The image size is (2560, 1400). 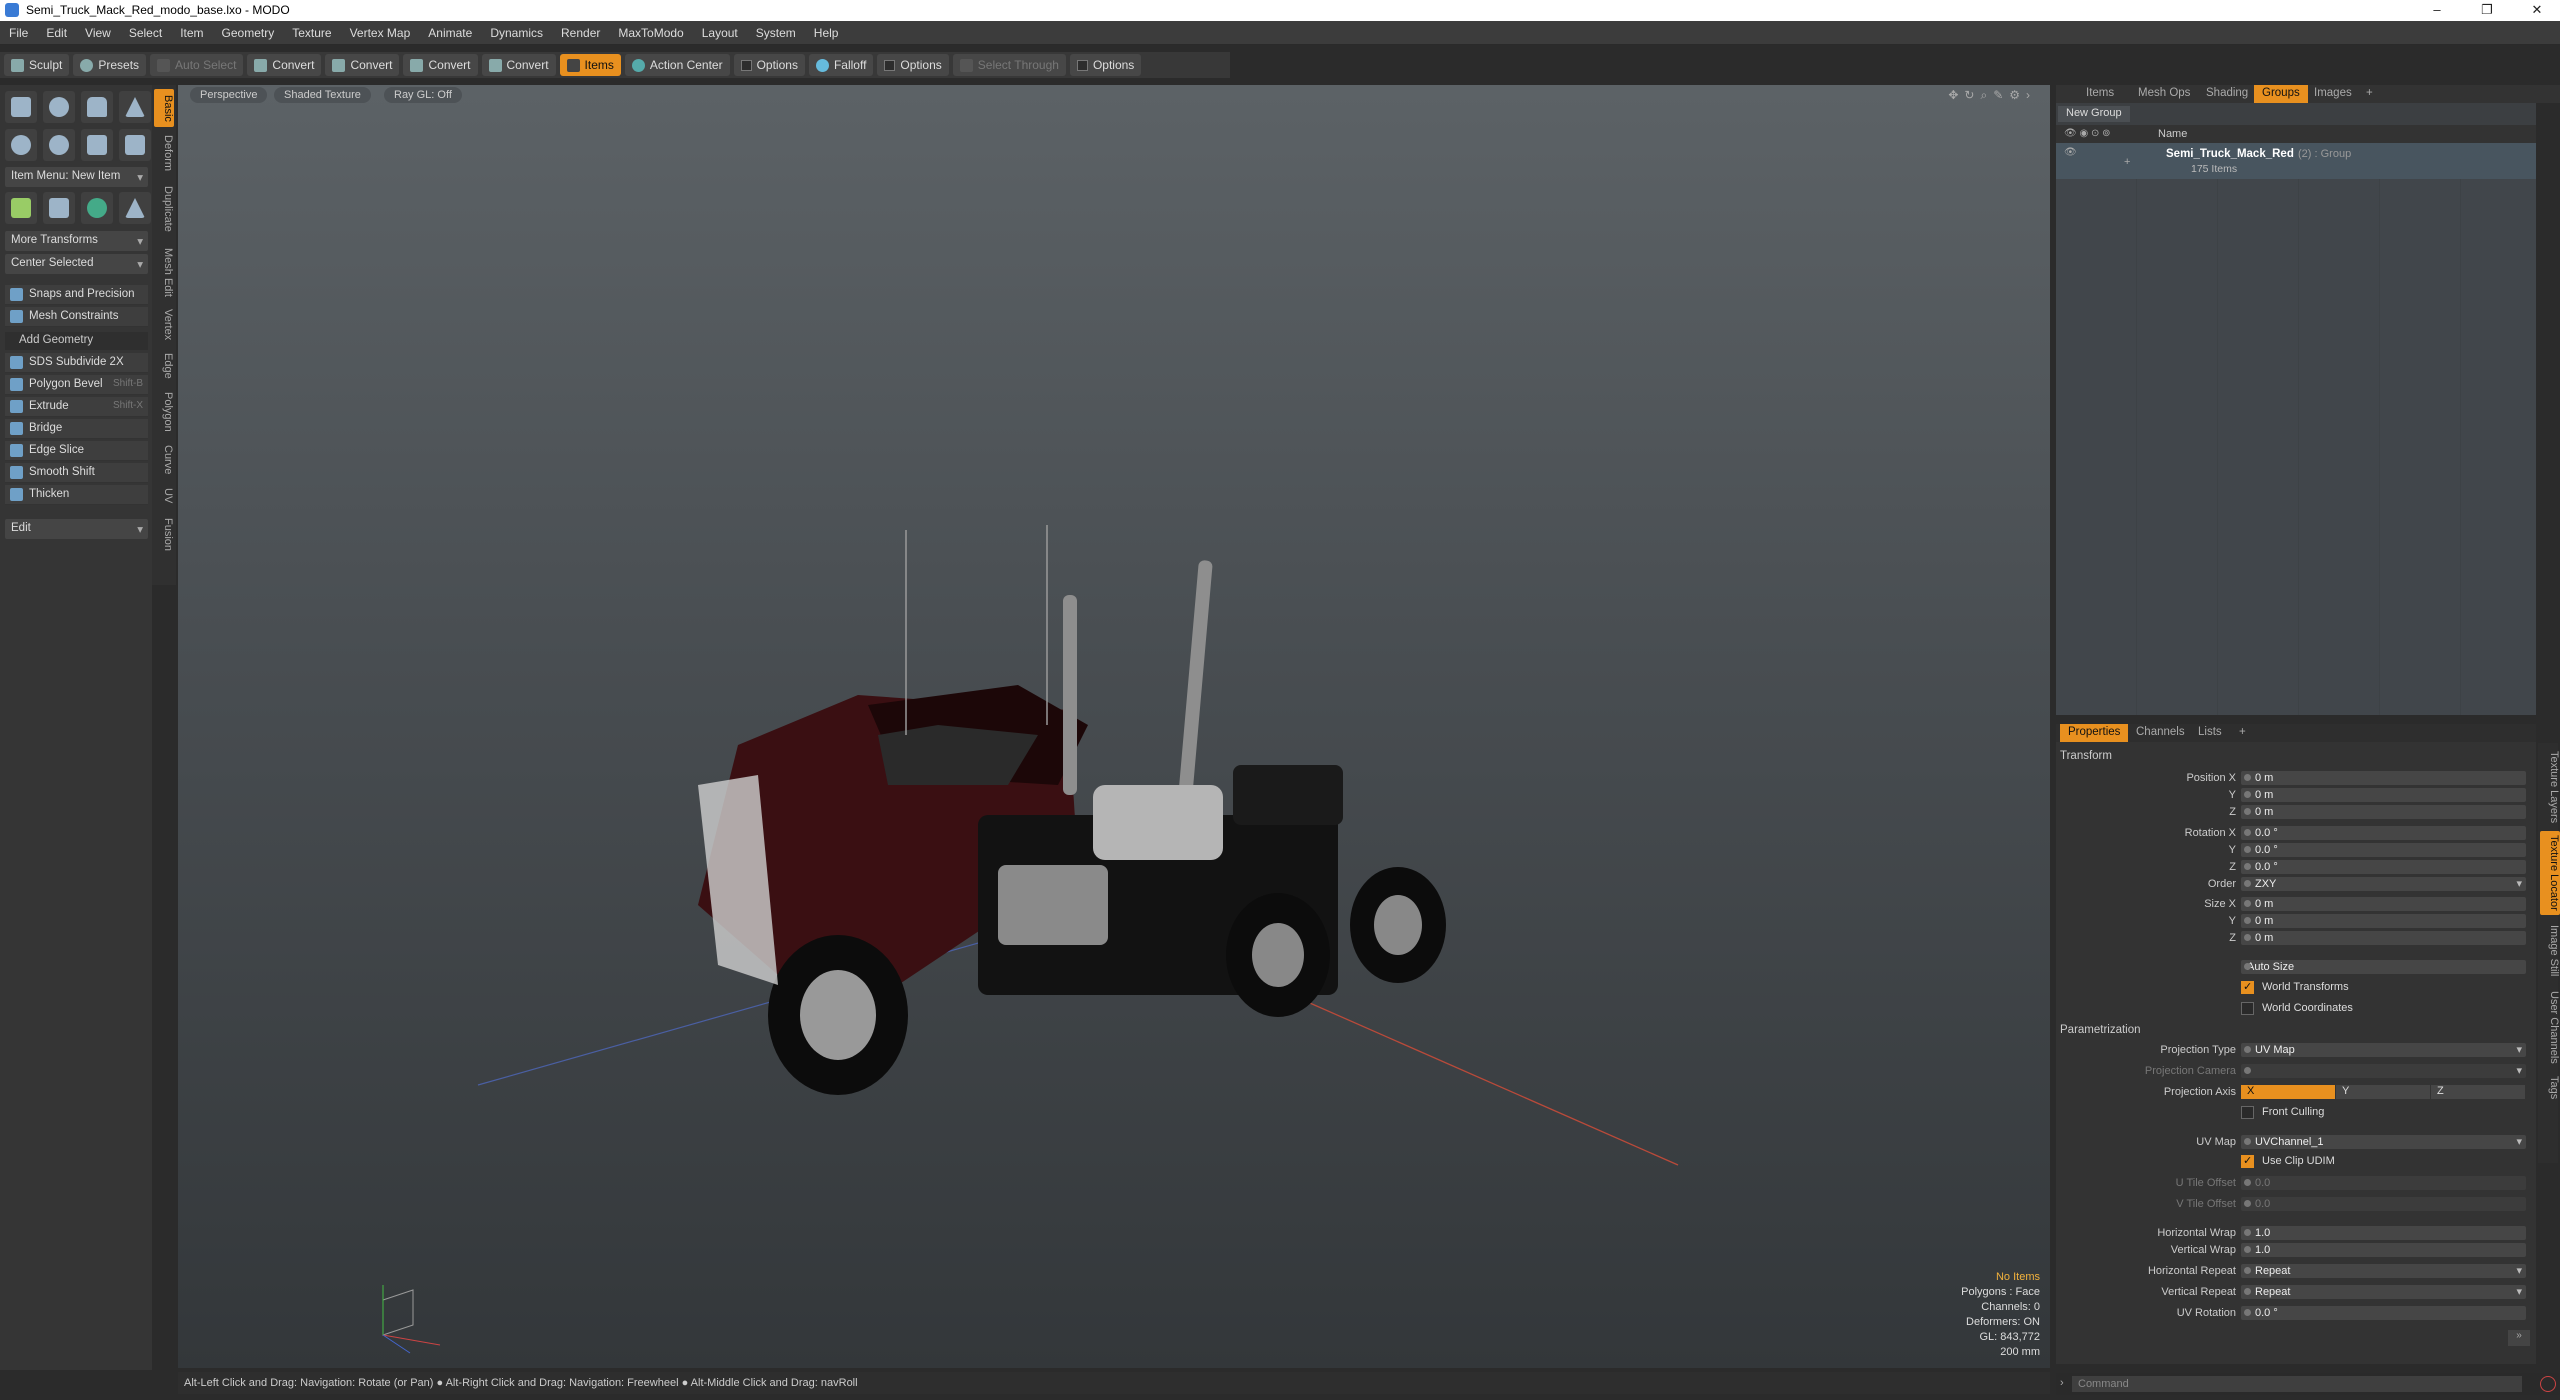 I want to click on position-x-field: 0 m, so click(x=2383, y=778).